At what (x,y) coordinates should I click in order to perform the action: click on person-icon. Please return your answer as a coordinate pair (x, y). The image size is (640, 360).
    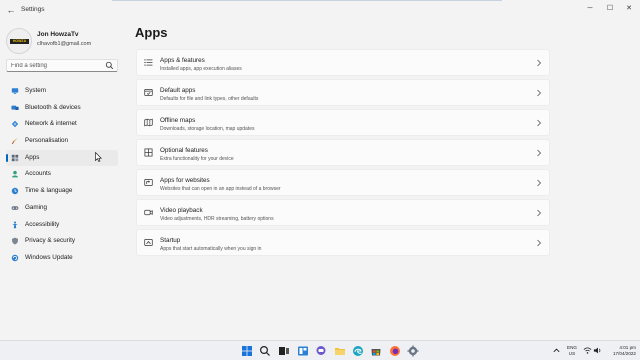
    Looking at the image, I should click on (15, 174).